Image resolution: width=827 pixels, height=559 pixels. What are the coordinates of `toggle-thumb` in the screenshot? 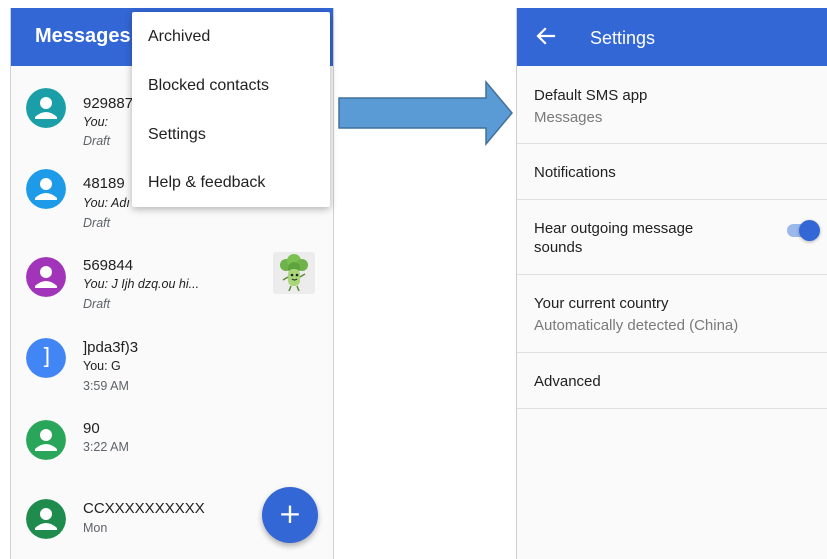 It's located at (809, 230).